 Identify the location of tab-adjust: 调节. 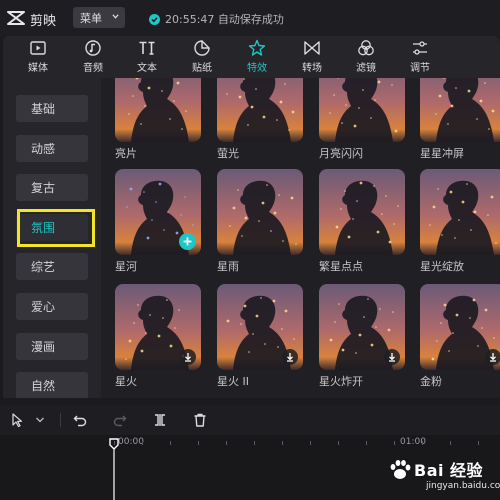
(420, 58).